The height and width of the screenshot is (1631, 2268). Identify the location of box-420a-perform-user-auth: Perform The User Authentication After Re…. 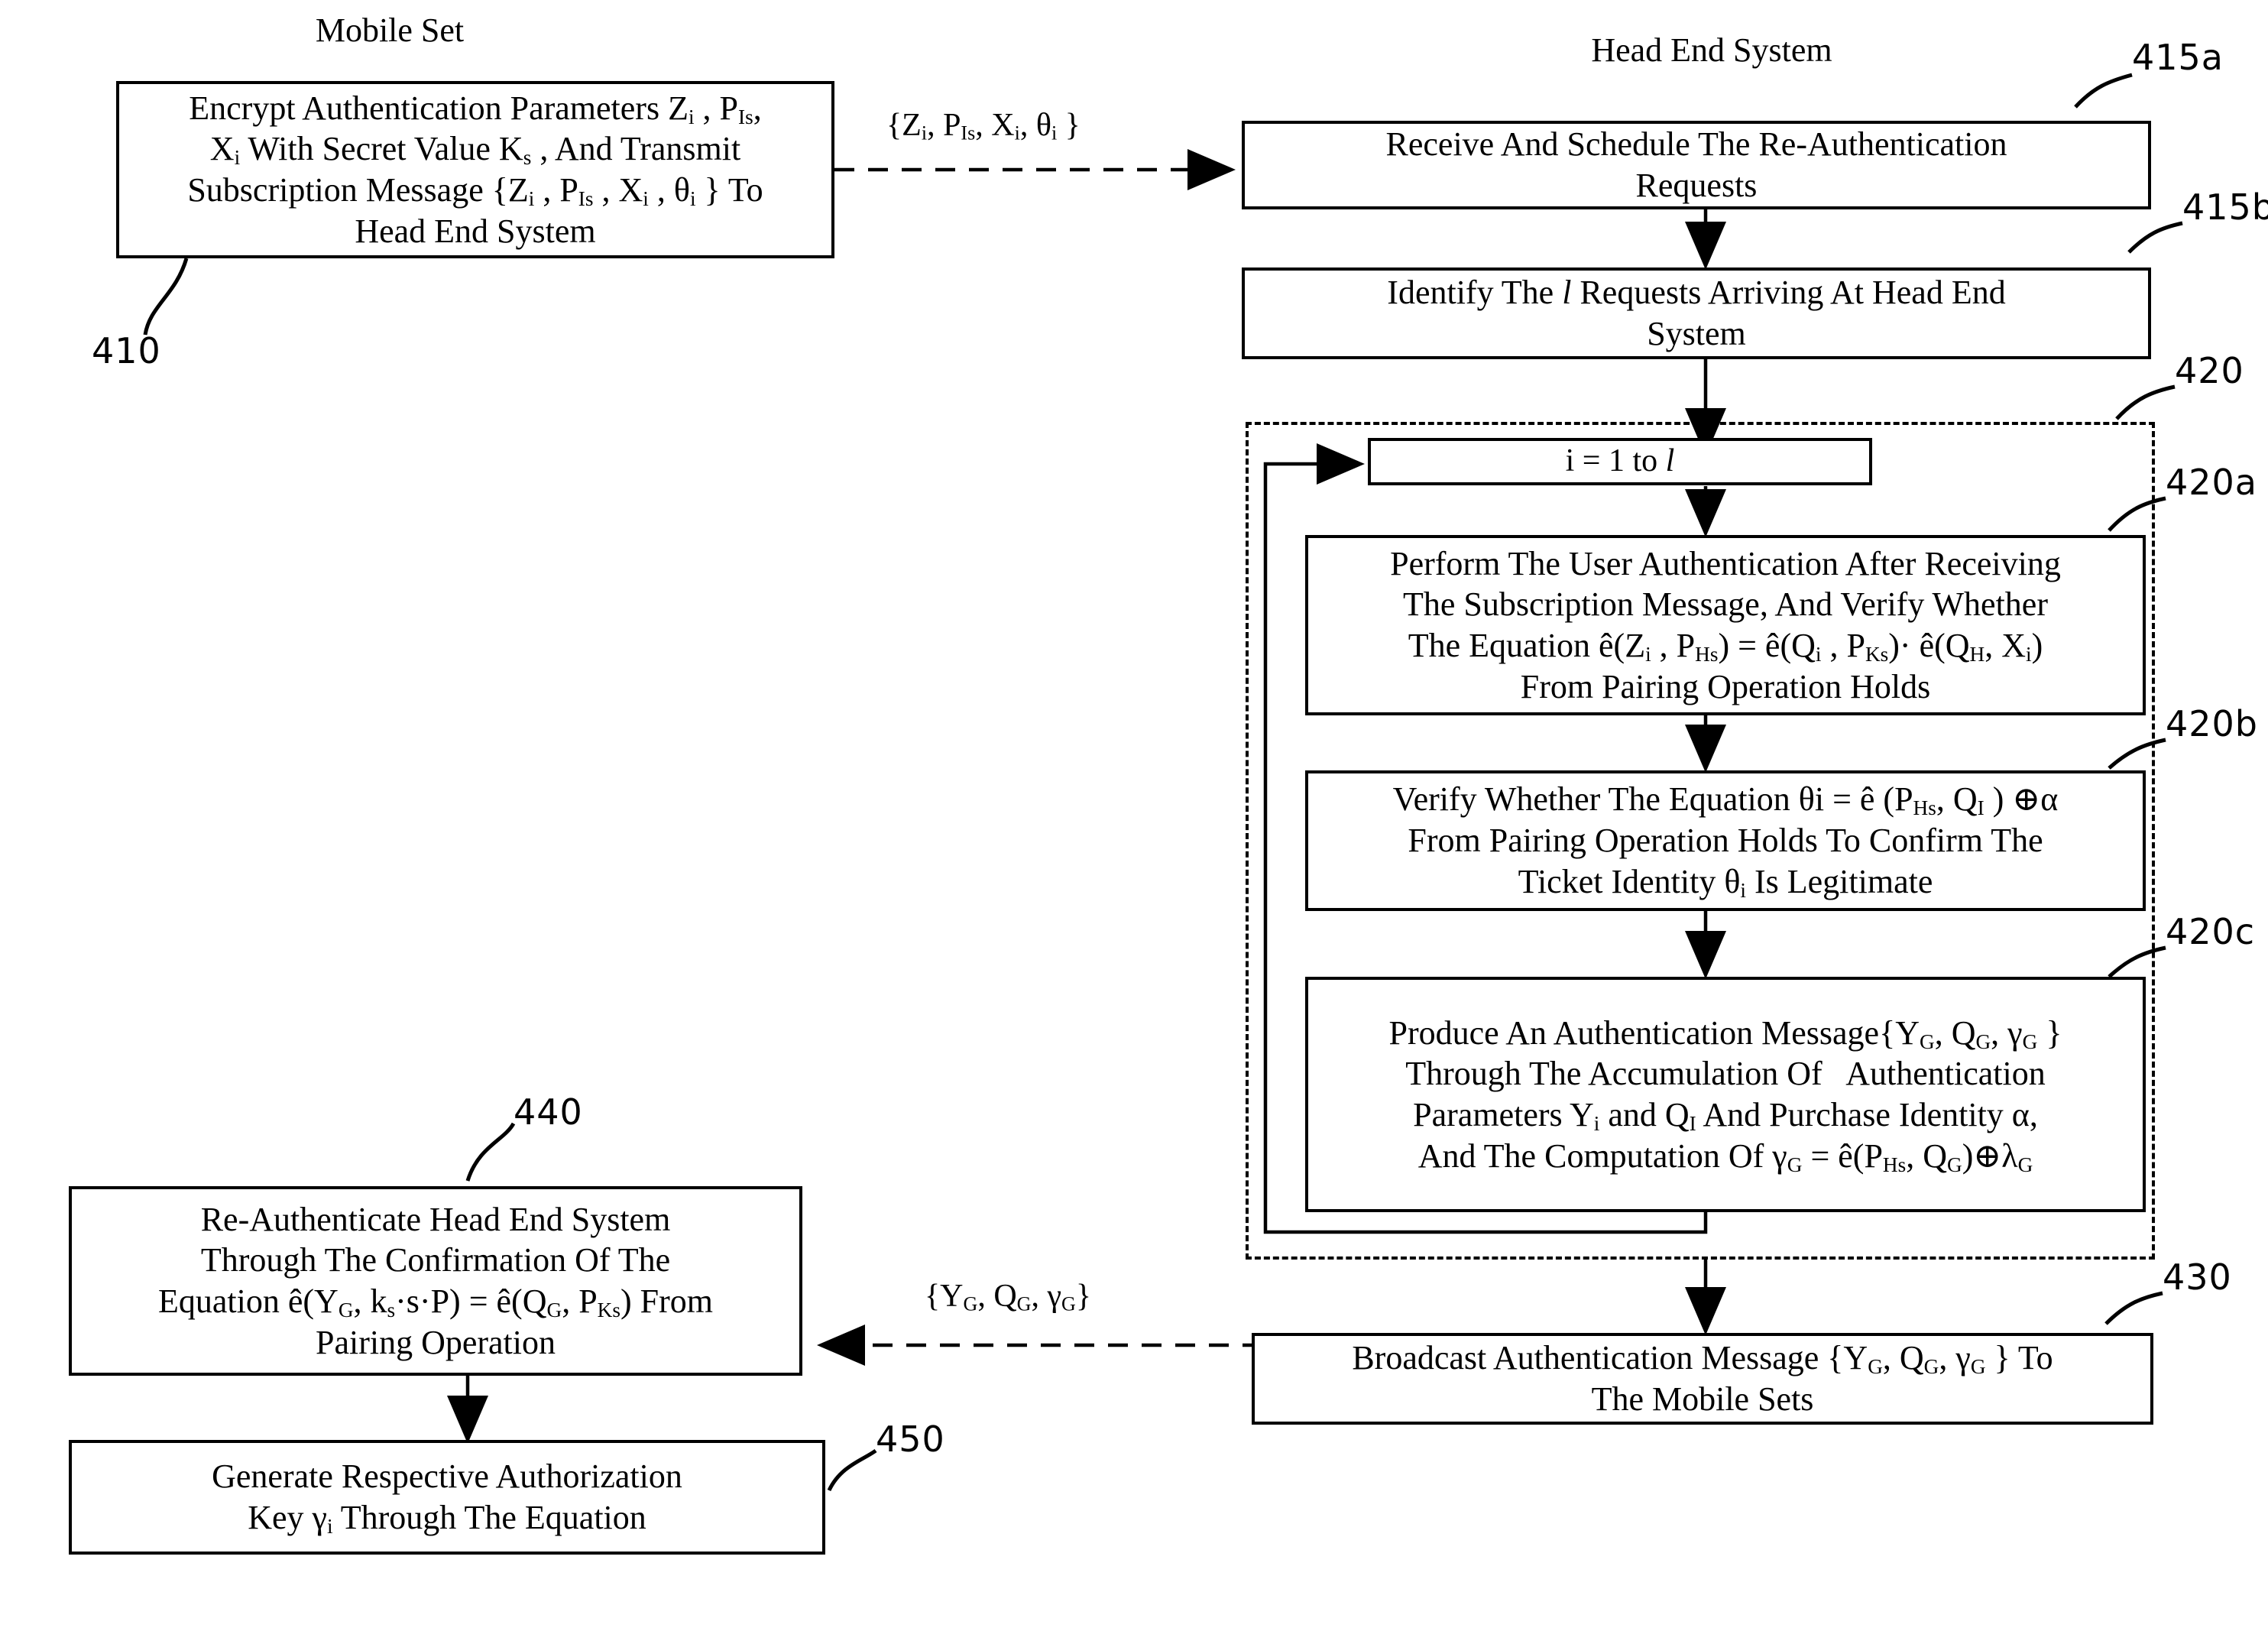
(1726, 625).